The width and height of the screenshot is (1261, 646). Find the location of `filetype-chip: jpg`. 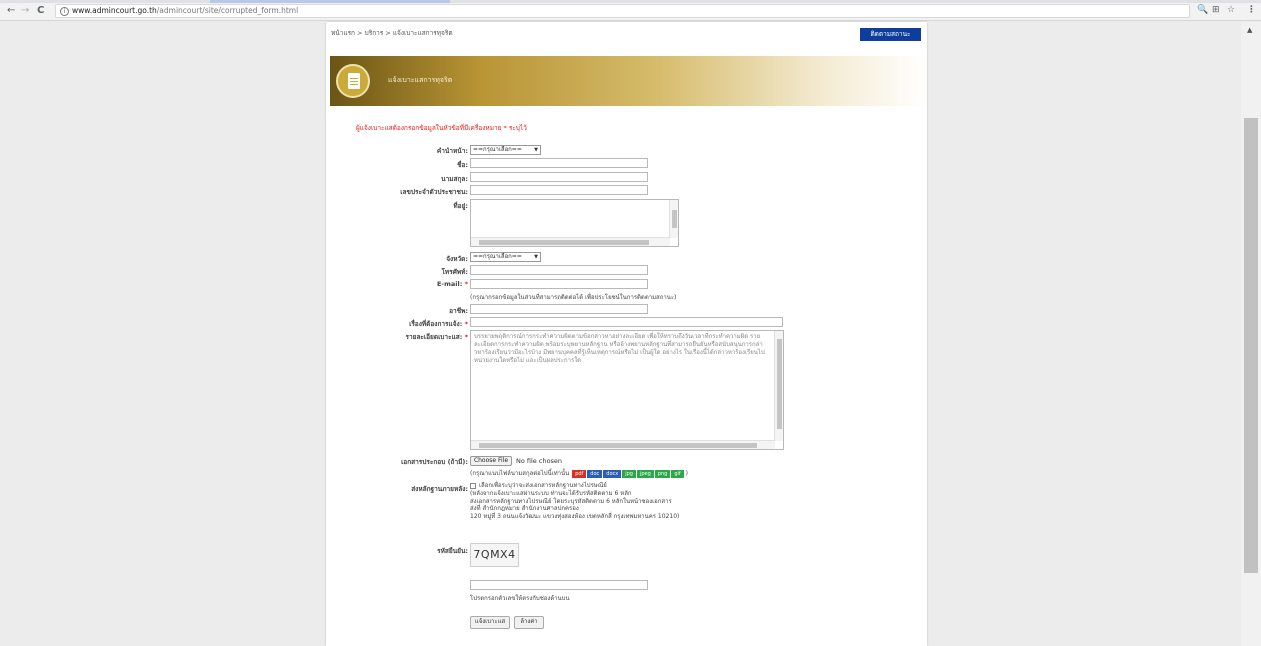

filetype-chip: jpg is located at coordinates (629, 473).